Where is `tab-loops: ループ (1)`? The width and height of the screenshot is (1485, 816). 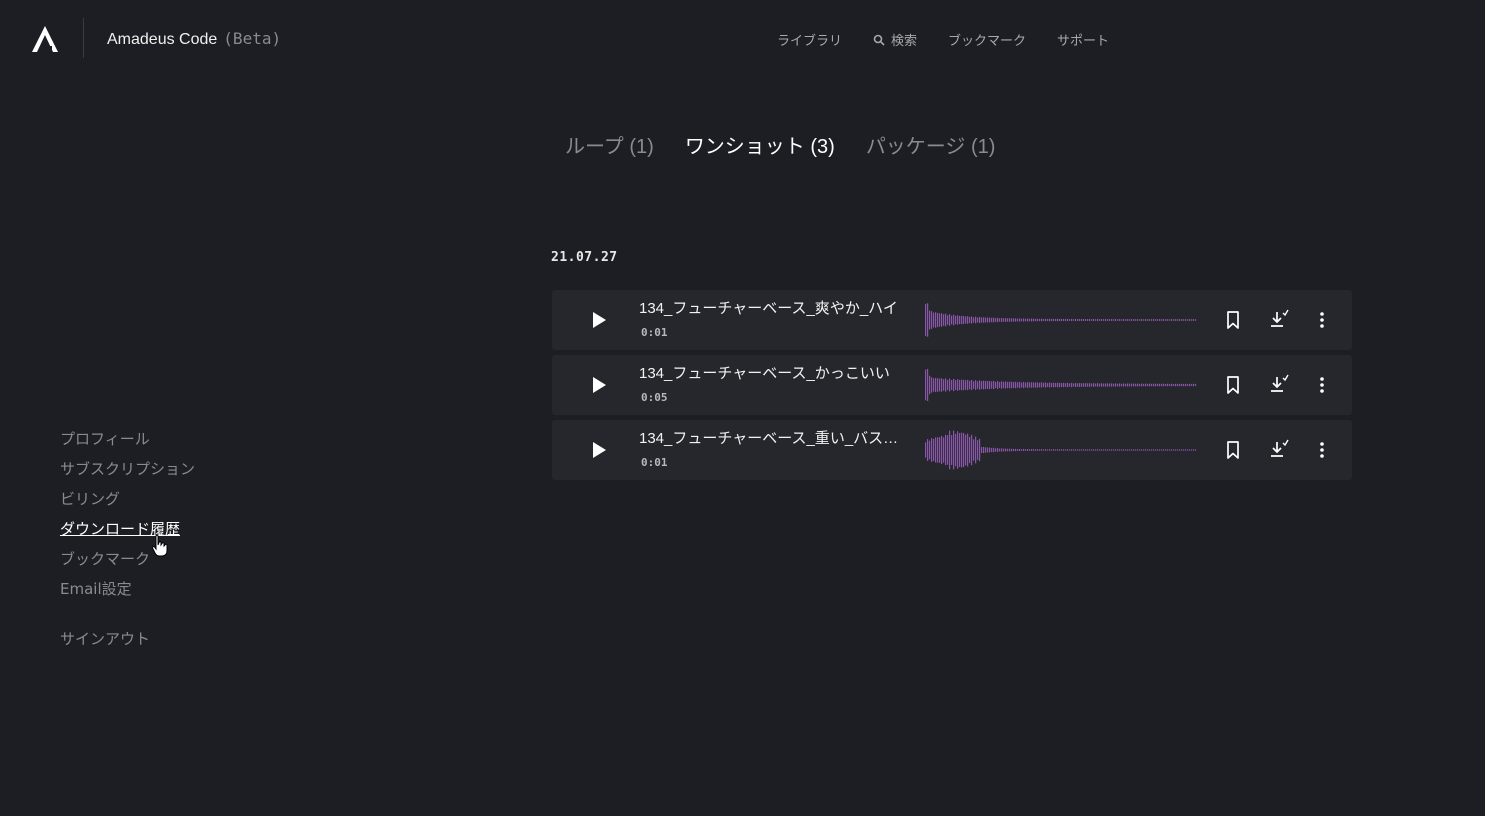
tab-loops: ループ (1) is located at coordinates (609, 144).